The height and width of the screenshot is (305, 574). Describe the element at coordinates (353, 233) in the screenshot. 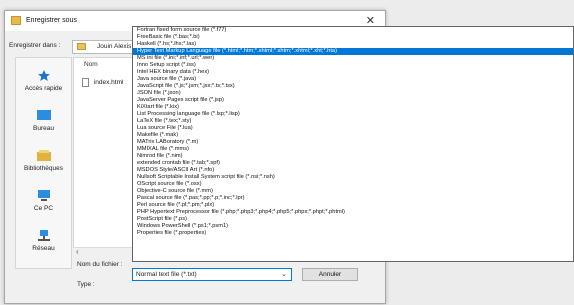

I see `filetype-option: Properties file (*.properties)` at that location.